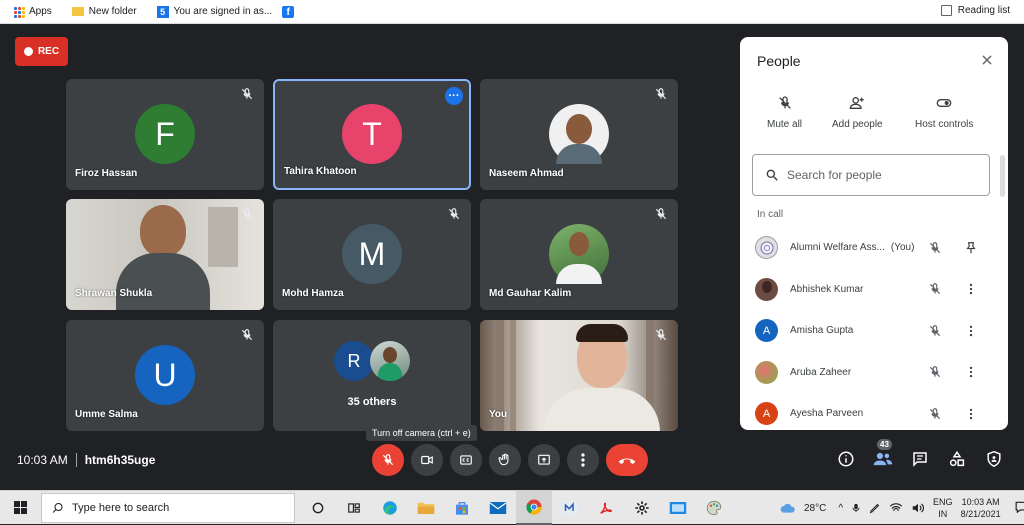 The image size is (1024, 525). I want to click on others-tile: R 35 others, so click(372, 375).